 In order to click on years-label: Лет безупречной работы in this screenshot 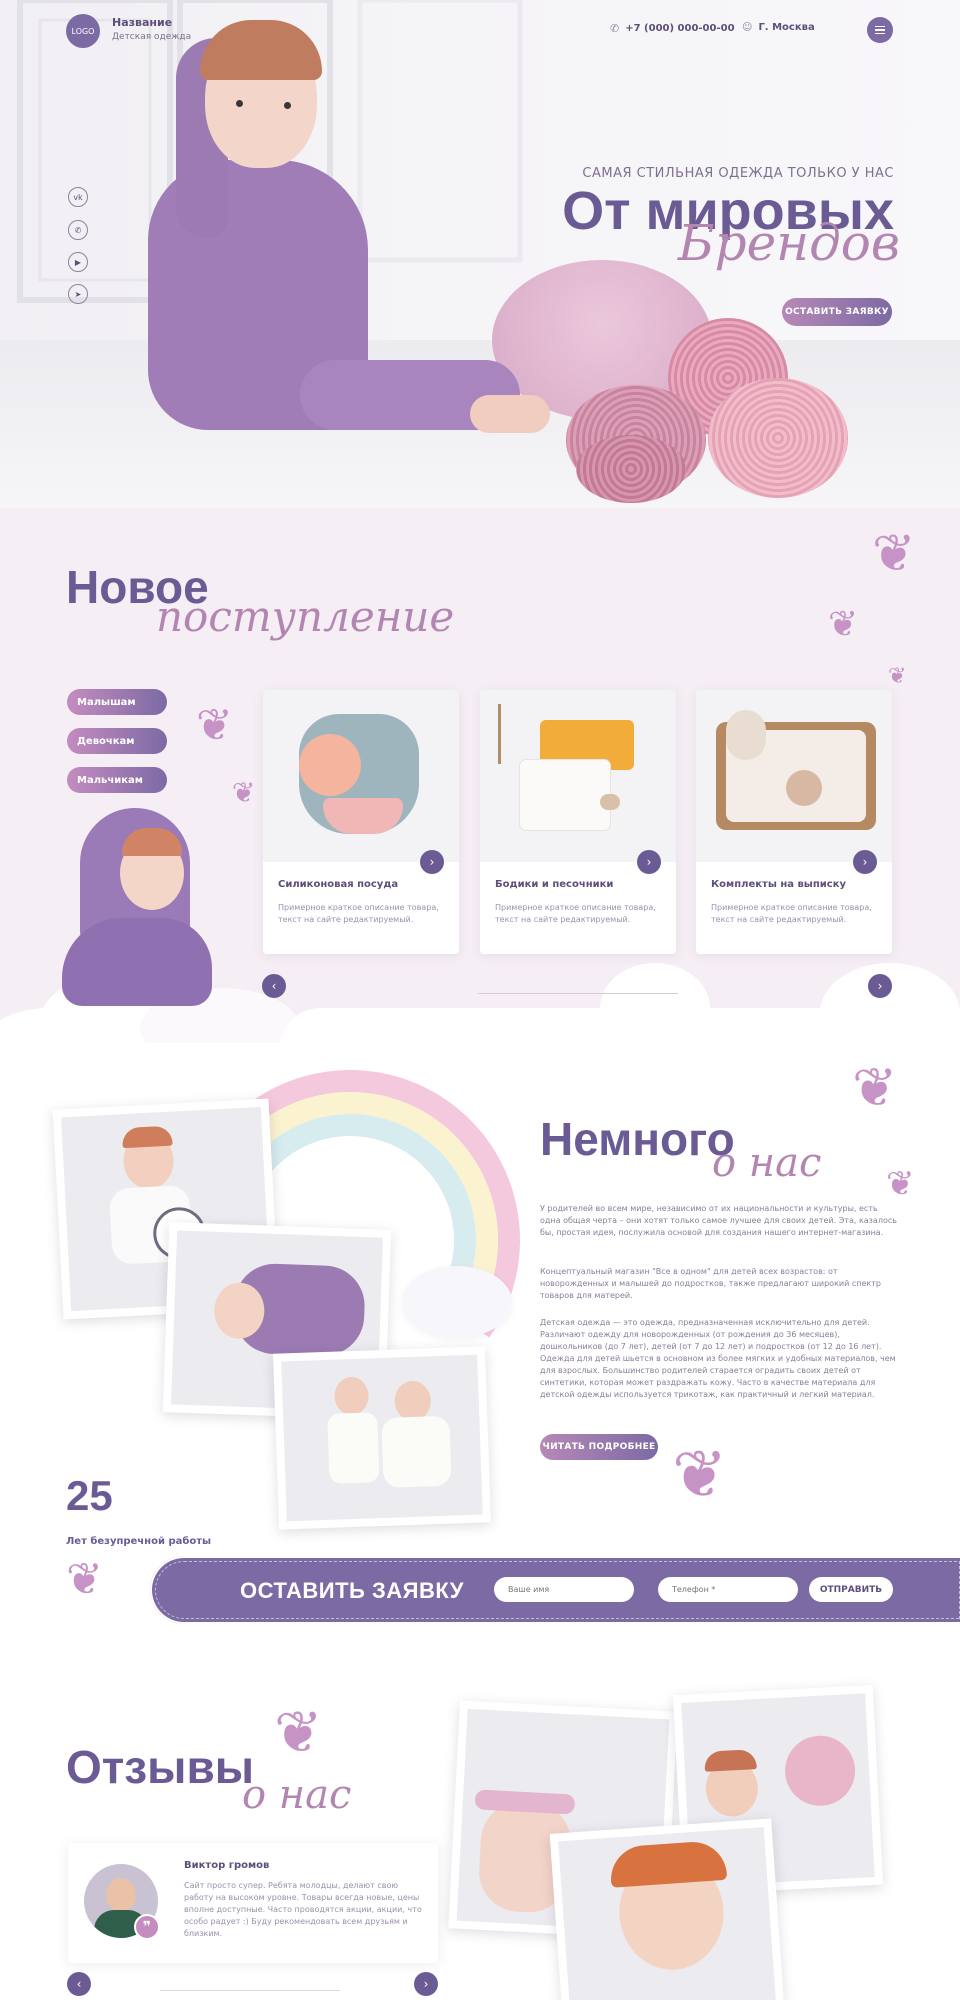, I will do `click(139, 1541)`.